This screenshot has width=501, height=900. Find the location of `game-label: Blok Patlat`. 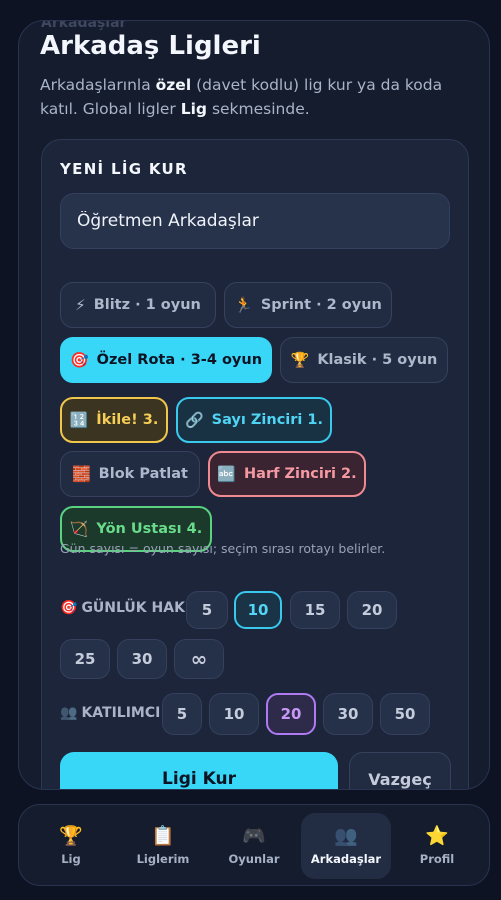

game-label: Blok Patlat is located at coordinates (143, 474).